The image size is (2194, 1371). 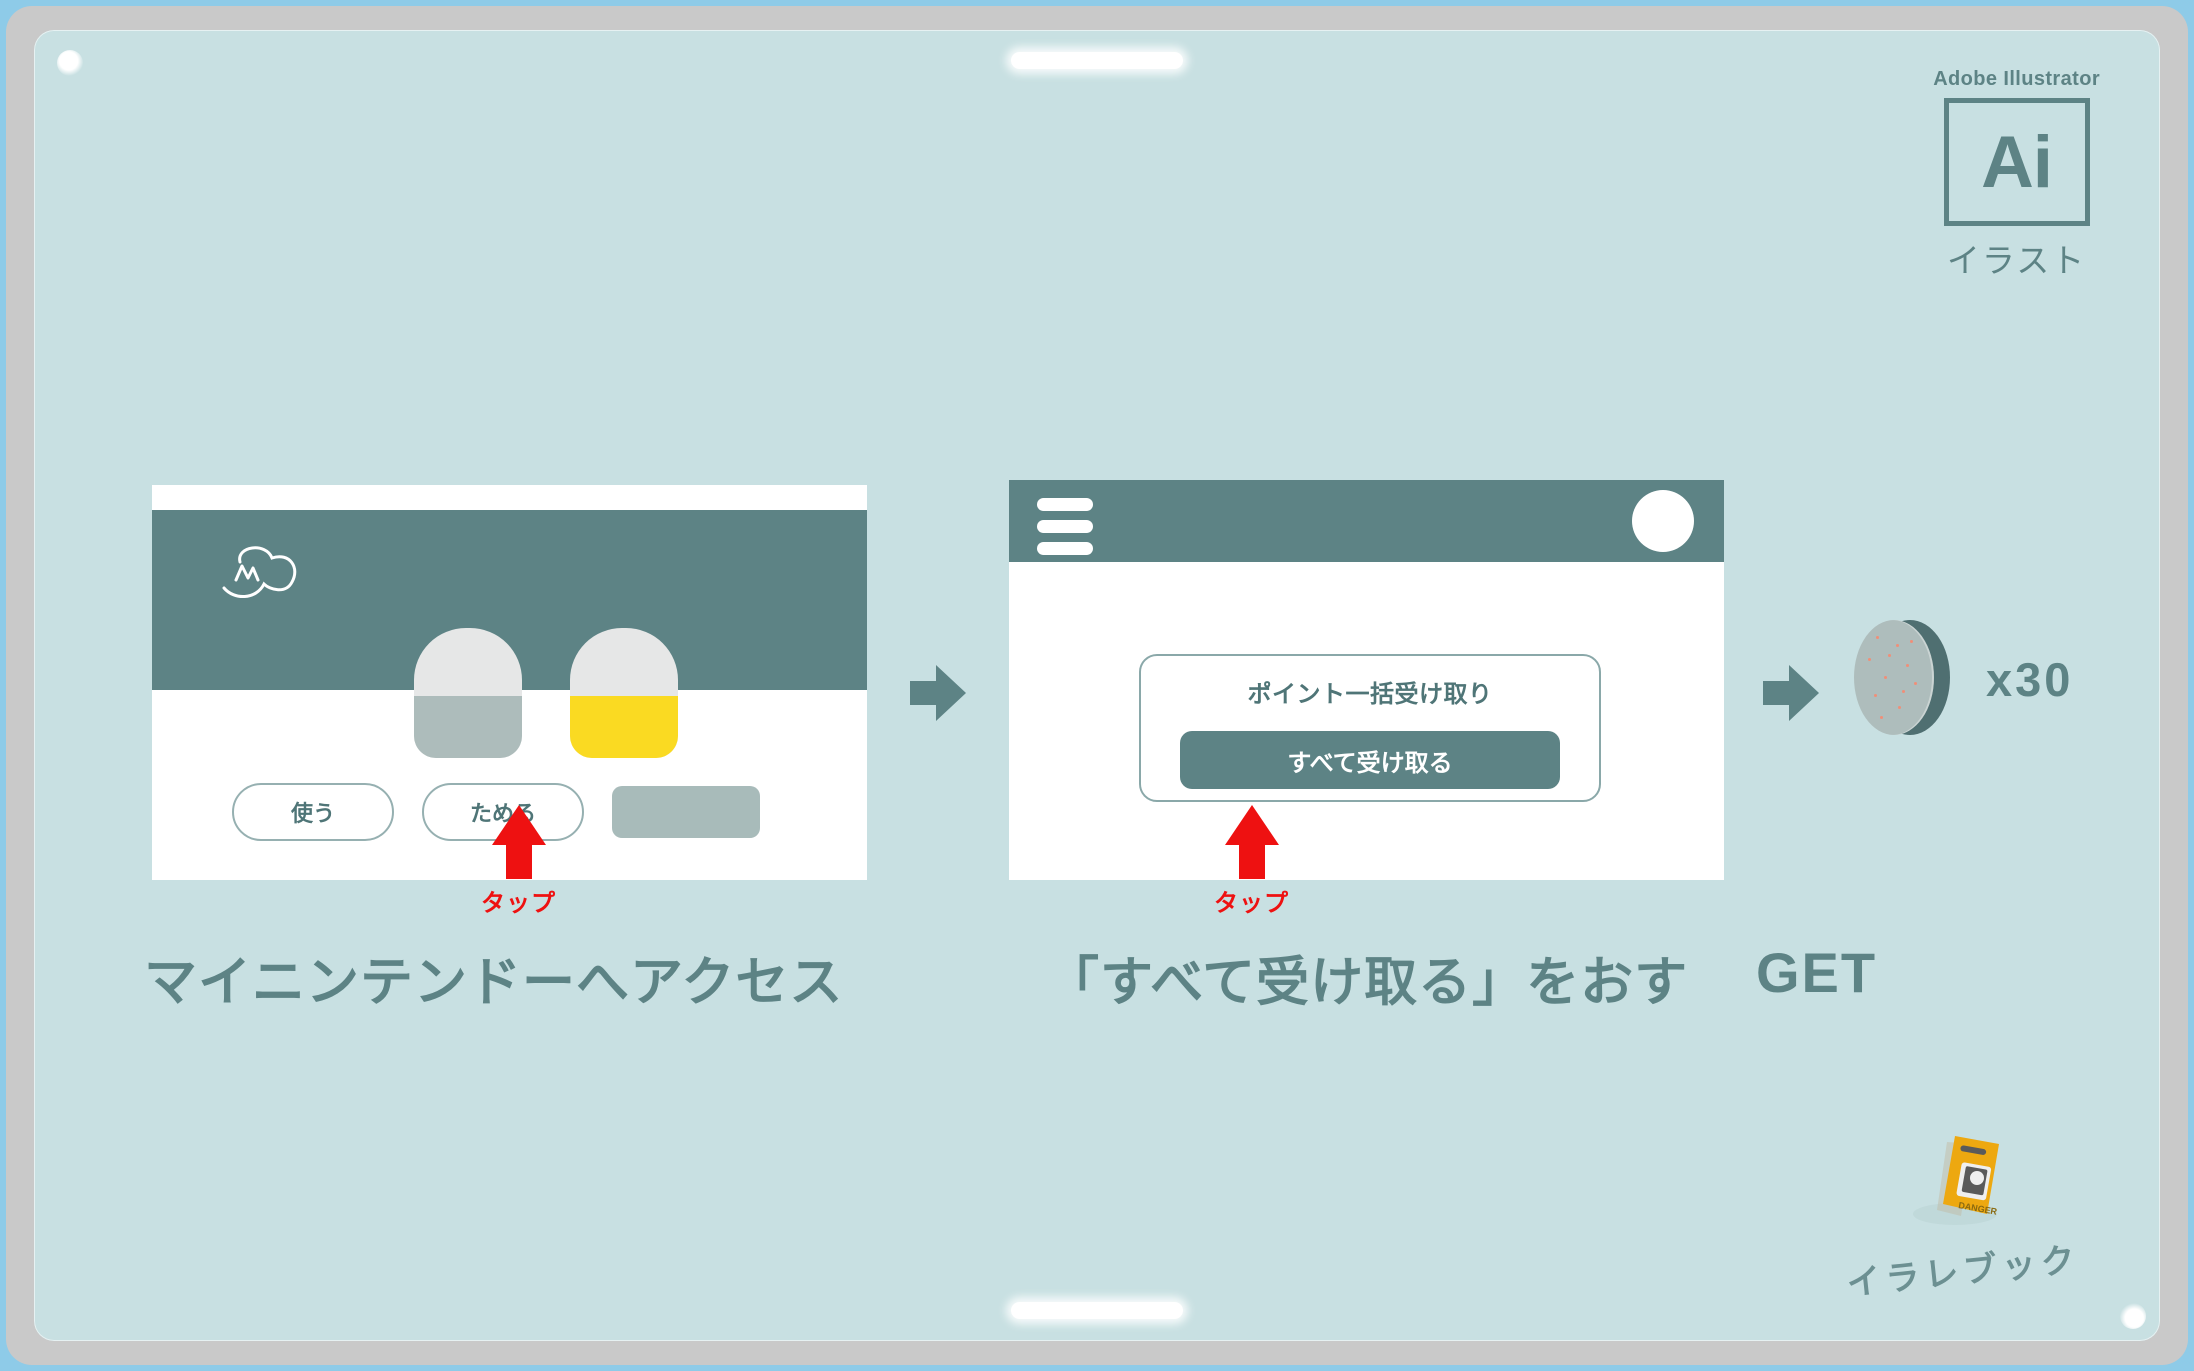 I want to click on cloud-mascot-icon, so click(x=259, y=572).